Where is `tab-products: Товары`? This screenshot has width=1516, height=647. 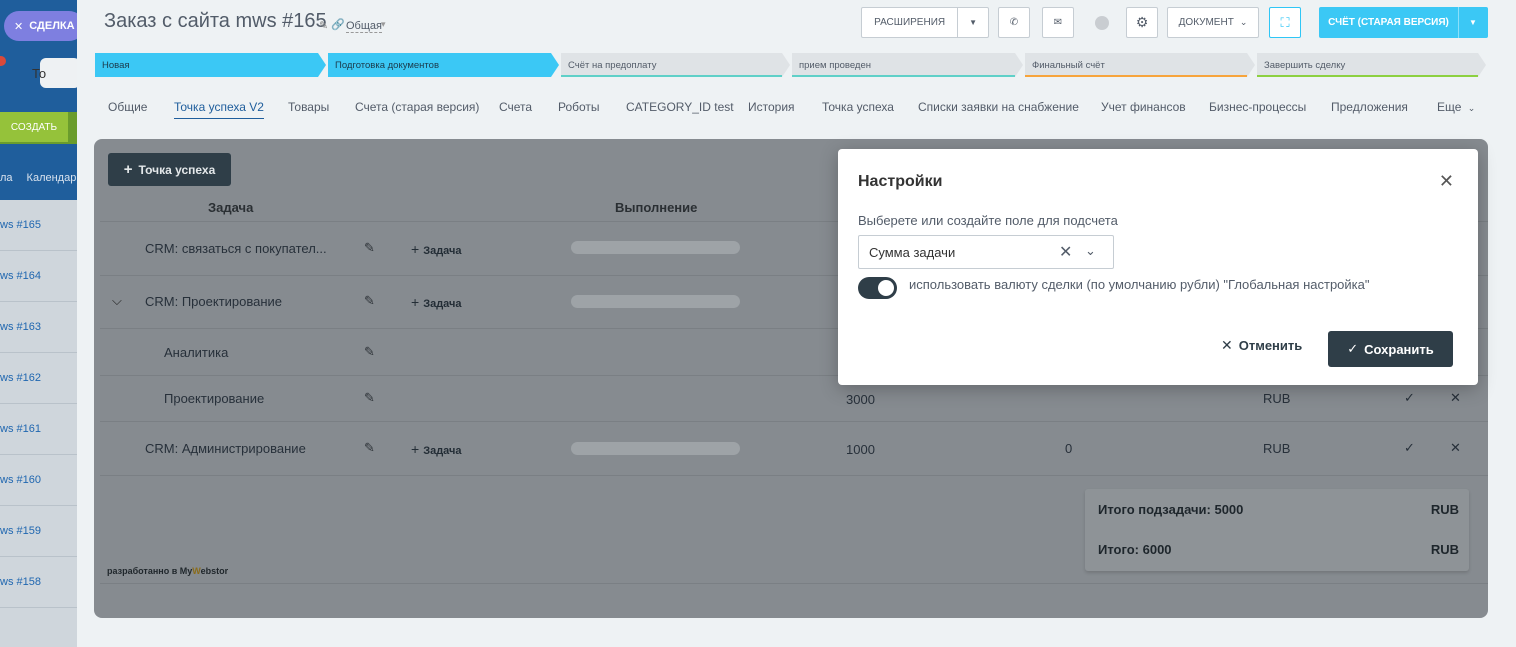
tab-products: Товары is located at coordinates (308, 107).